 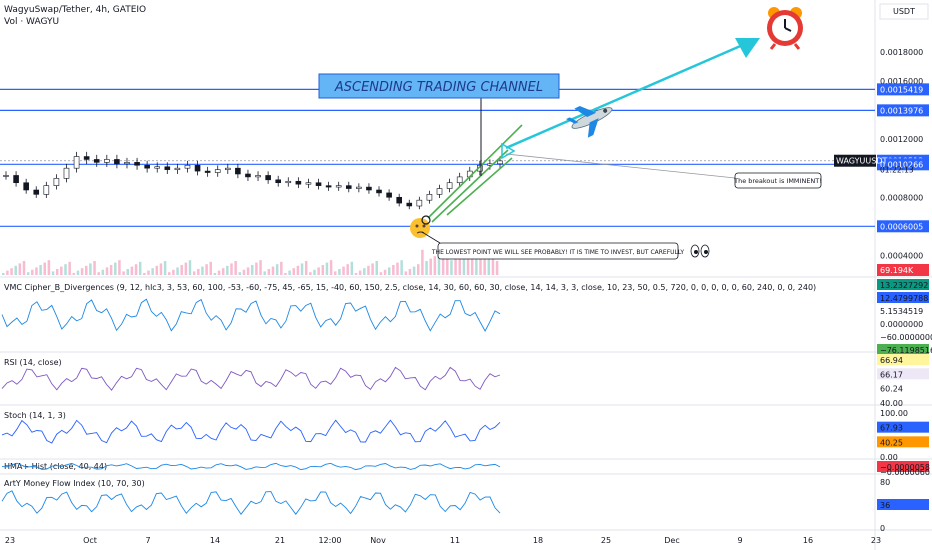 I want to click on annotation-breakout-text: The breakout is IMMINENT!, so click(x=777, y=181).